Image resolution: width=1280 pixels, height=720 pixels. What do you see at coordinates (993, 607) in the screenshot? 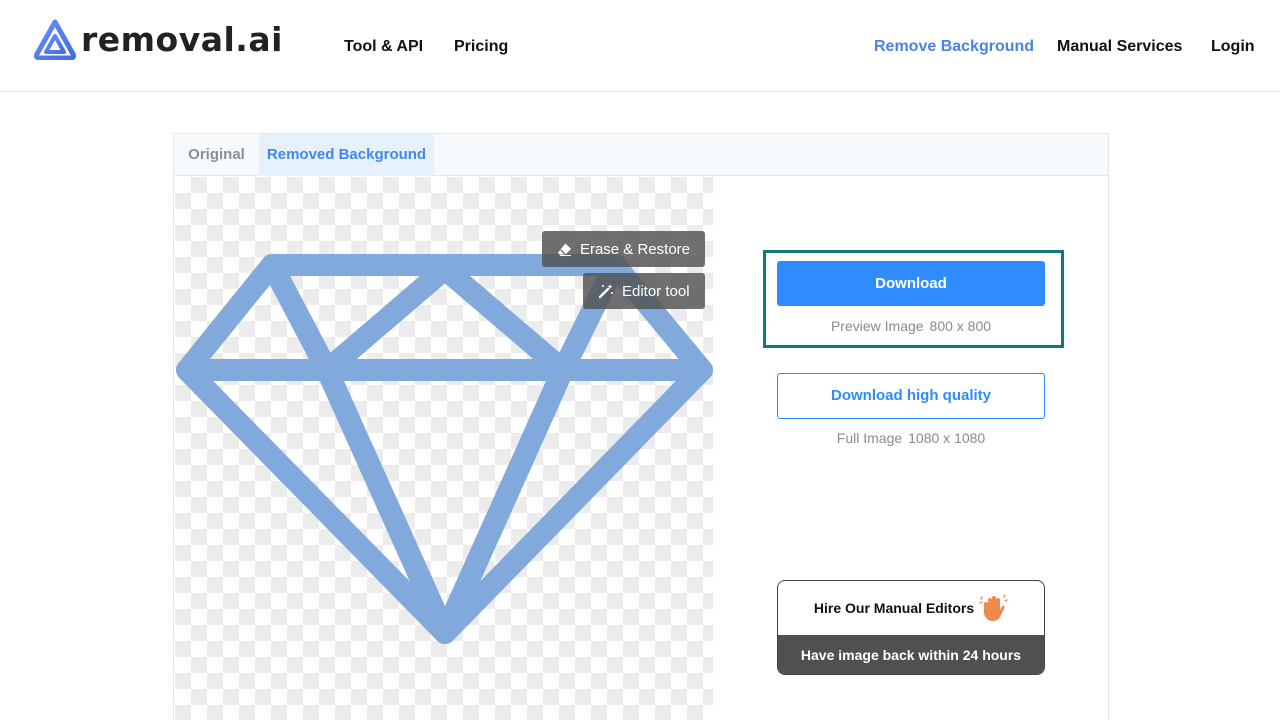
I see `waving-hand-icon` at bounding box center [993, 607].